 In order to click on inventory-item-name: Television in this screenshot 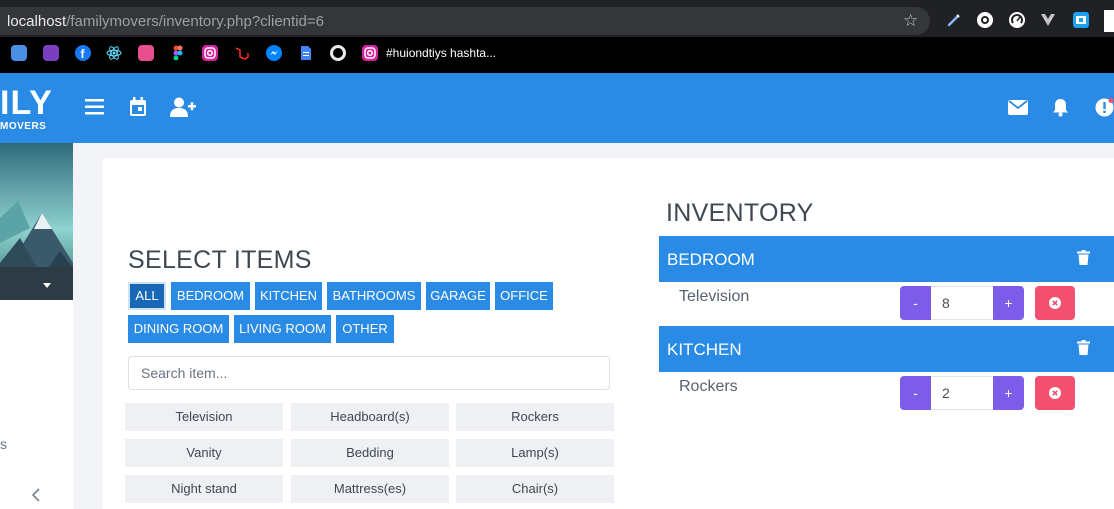, I will do `click(714, 296)`.